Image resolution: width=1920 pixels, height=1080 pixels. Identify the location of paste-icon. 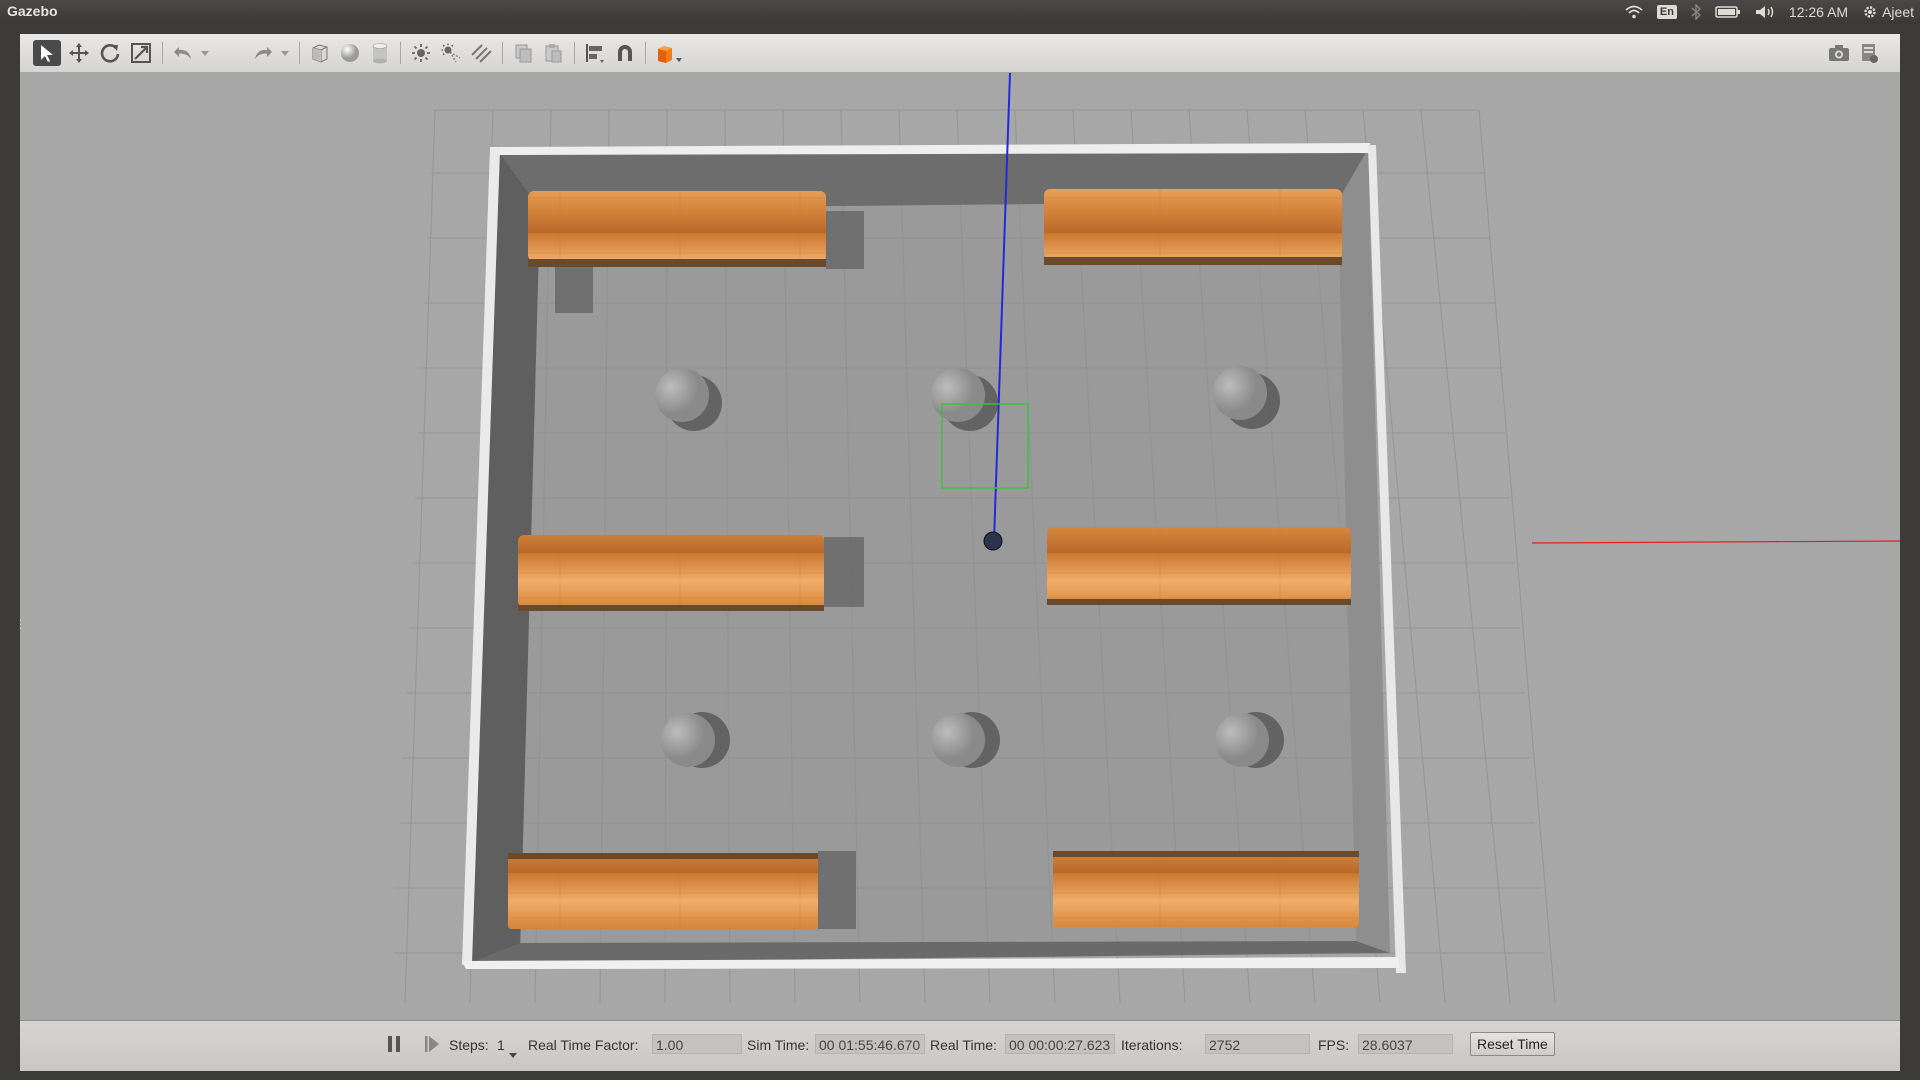
(553, 53).